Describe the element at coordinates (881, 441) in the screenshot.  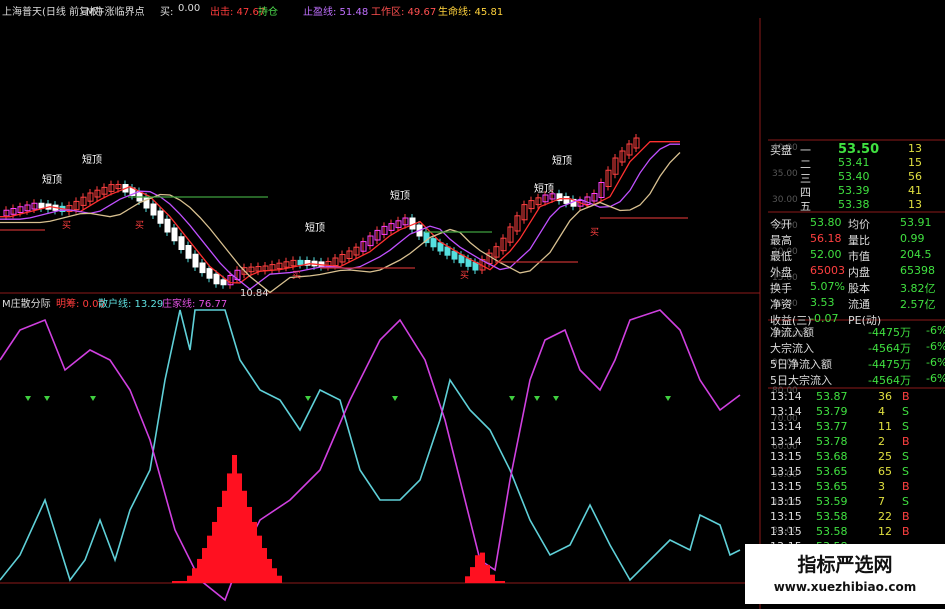
I see `quote-cell: 2` at that location.